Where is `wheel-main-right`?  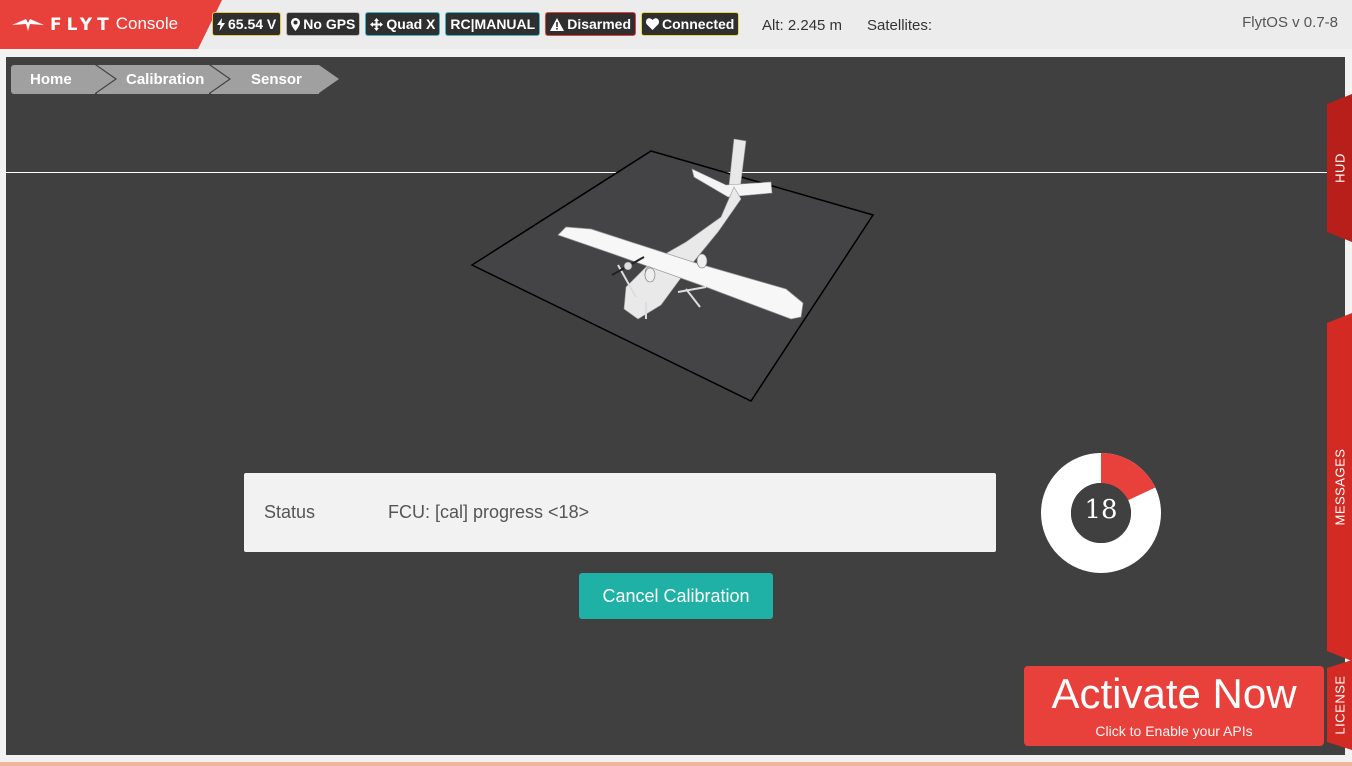 wheel-main-right is located at coordinates (702, 261).